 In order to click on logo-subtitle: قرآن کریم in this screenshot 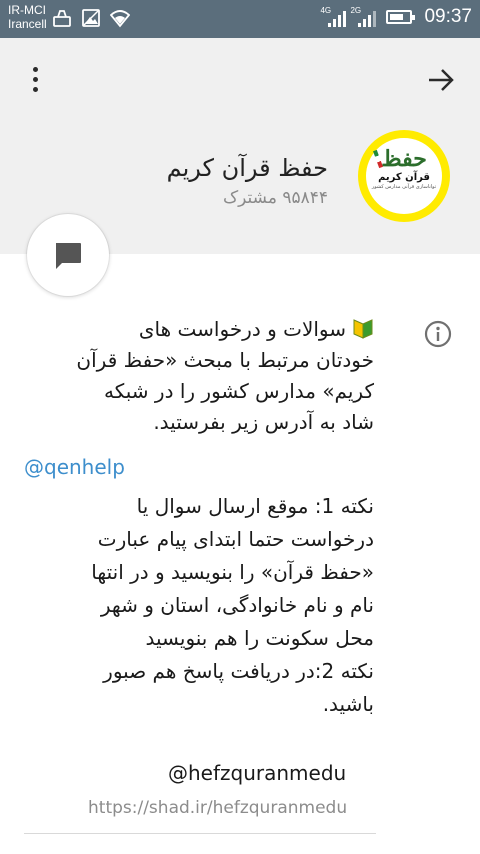, I will do `click(404, 177)`.